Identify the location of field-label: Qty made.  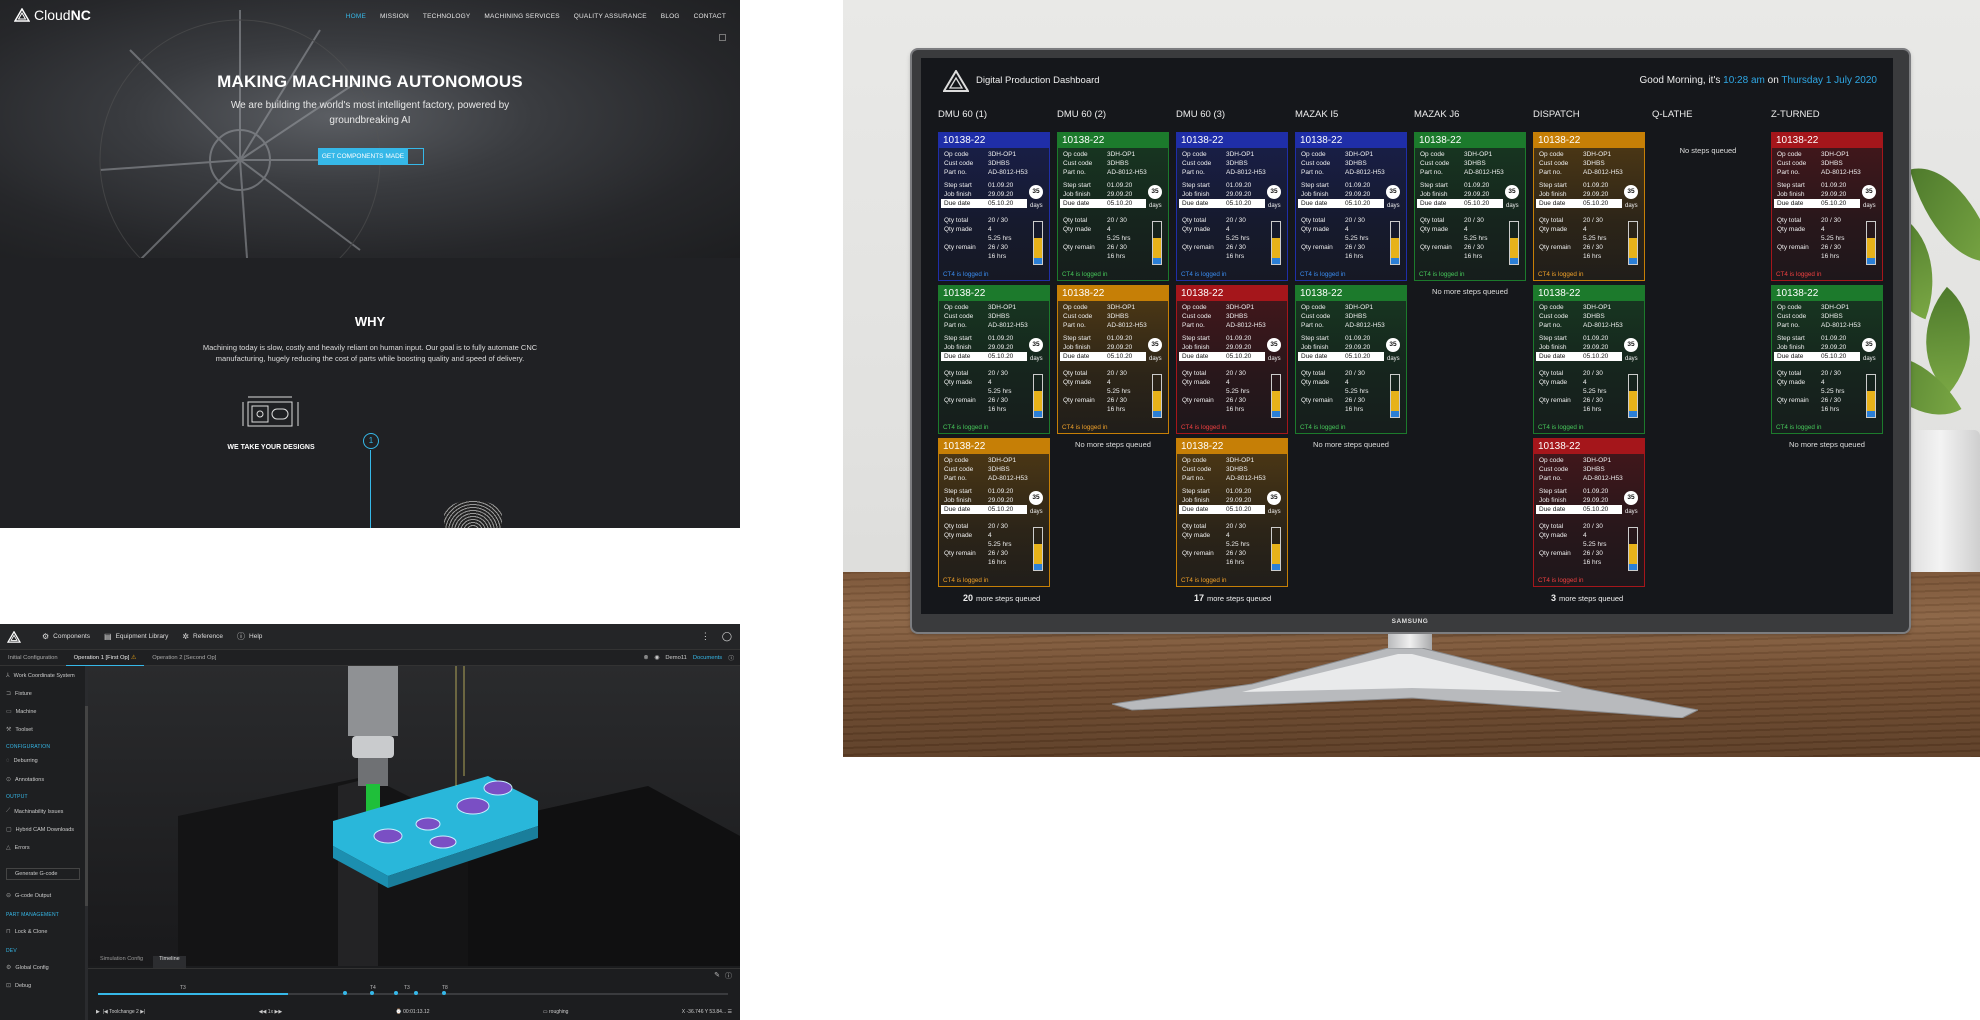
(1315, 229).